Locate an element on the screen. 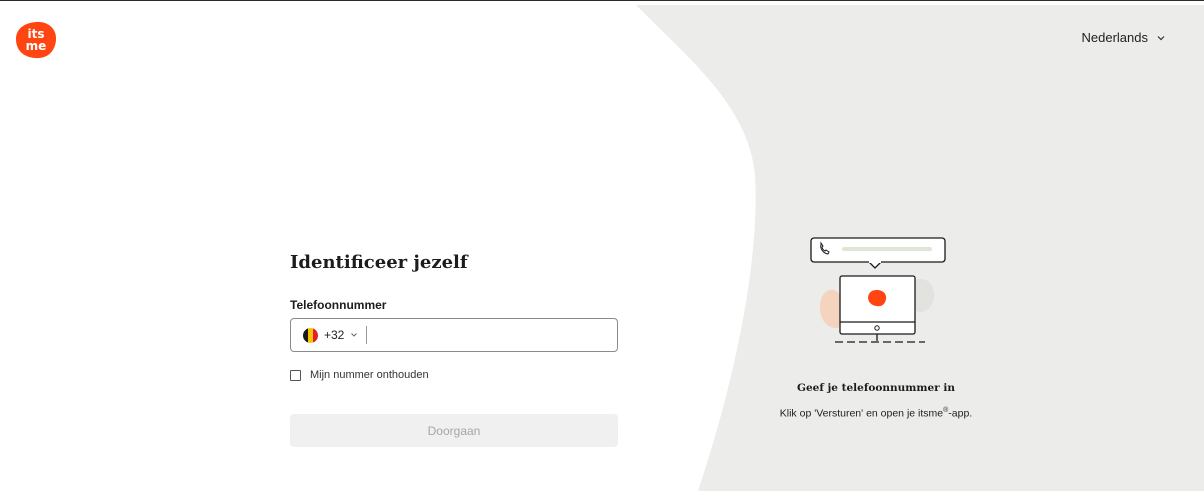 The height and width of the screenshot is (491, 1204). page-title: Identificeer jezelf is located at coordinates (379, 262).